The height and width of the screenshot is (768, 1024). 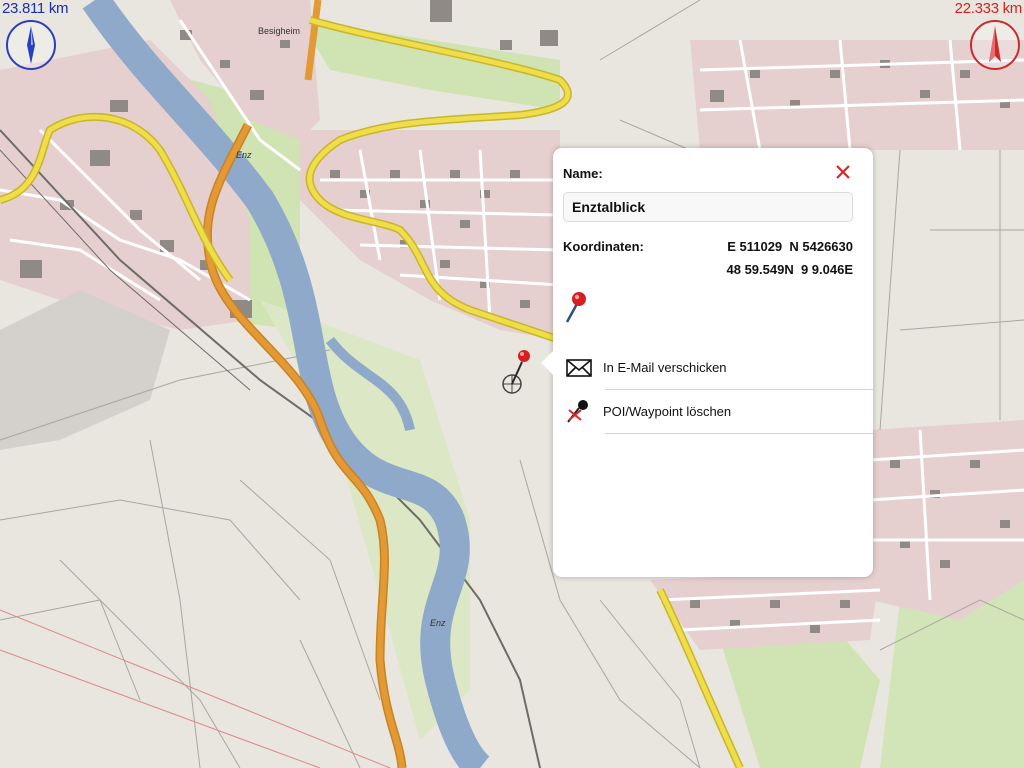 What do you see at coordinates (547, 363) in the screenshot?
I see `popup-arrow` at bounding box center [547, 363].